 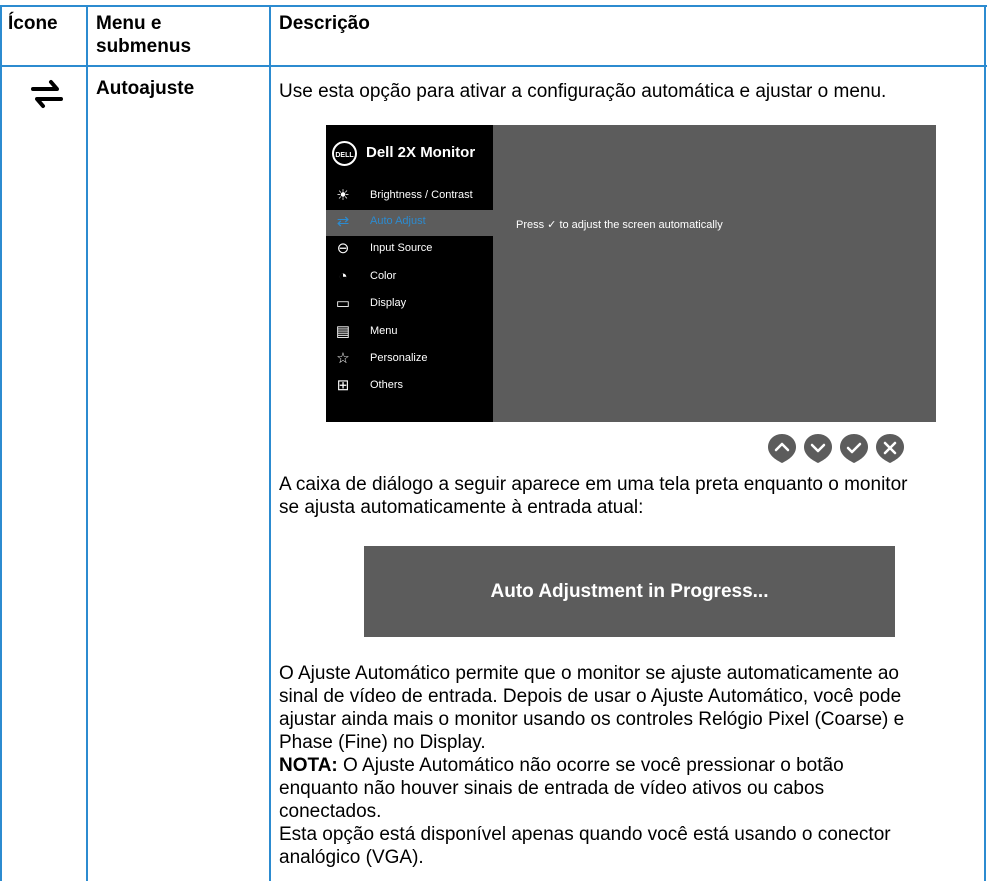 I want to click on col-border-right, so click(x=985, y=443).